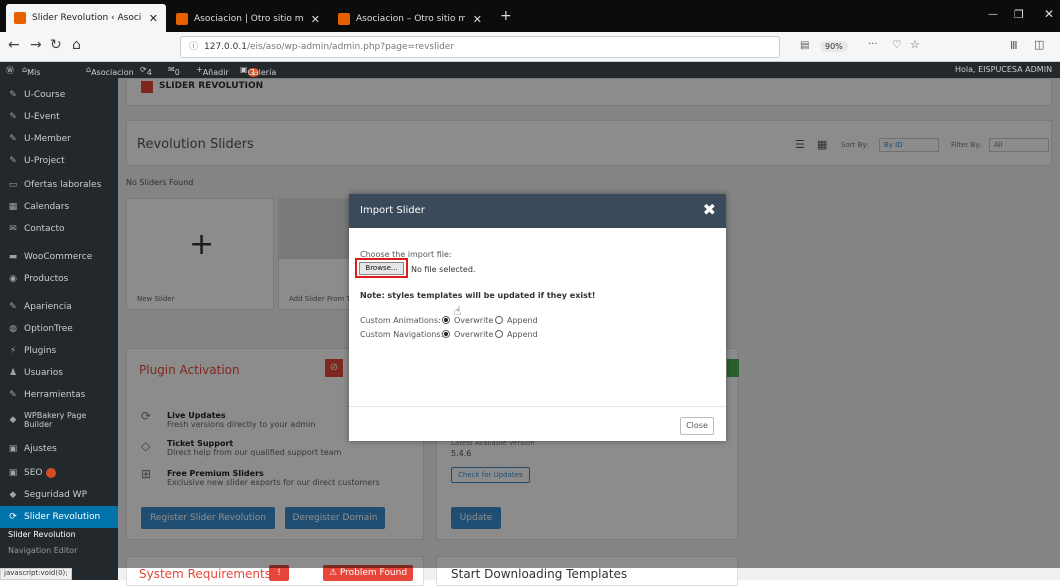 This screenshot has height=586, width=1060. I want to click on no-file-selected-text: No file selected., so click(443, 269).